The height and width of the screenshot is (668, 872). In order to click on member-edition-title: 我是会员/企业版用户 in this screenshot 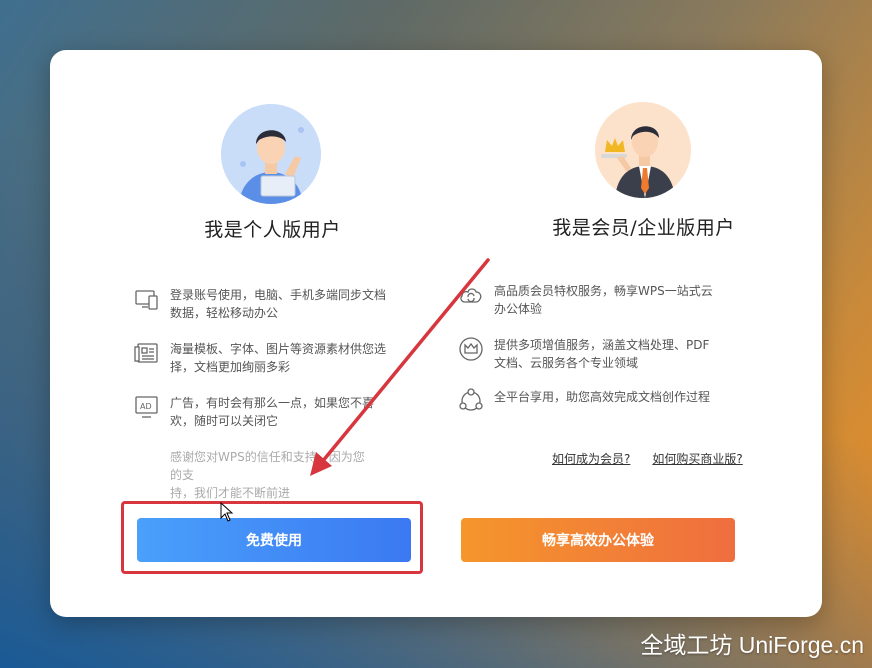, I will do `click(643, 228)`.